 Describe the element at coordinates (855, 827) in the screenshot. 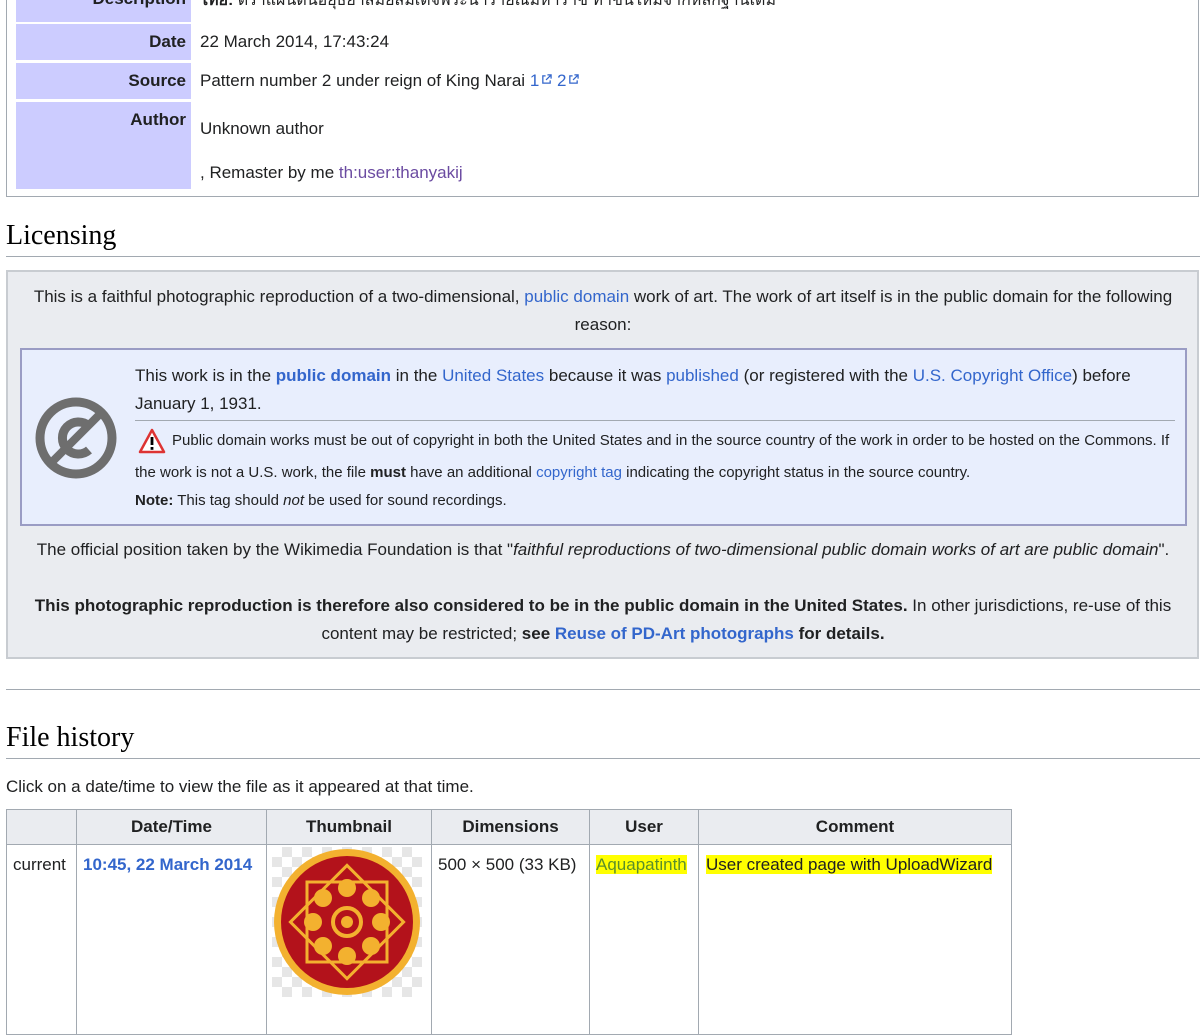

I see `column-header-comment: Comment` at that location.